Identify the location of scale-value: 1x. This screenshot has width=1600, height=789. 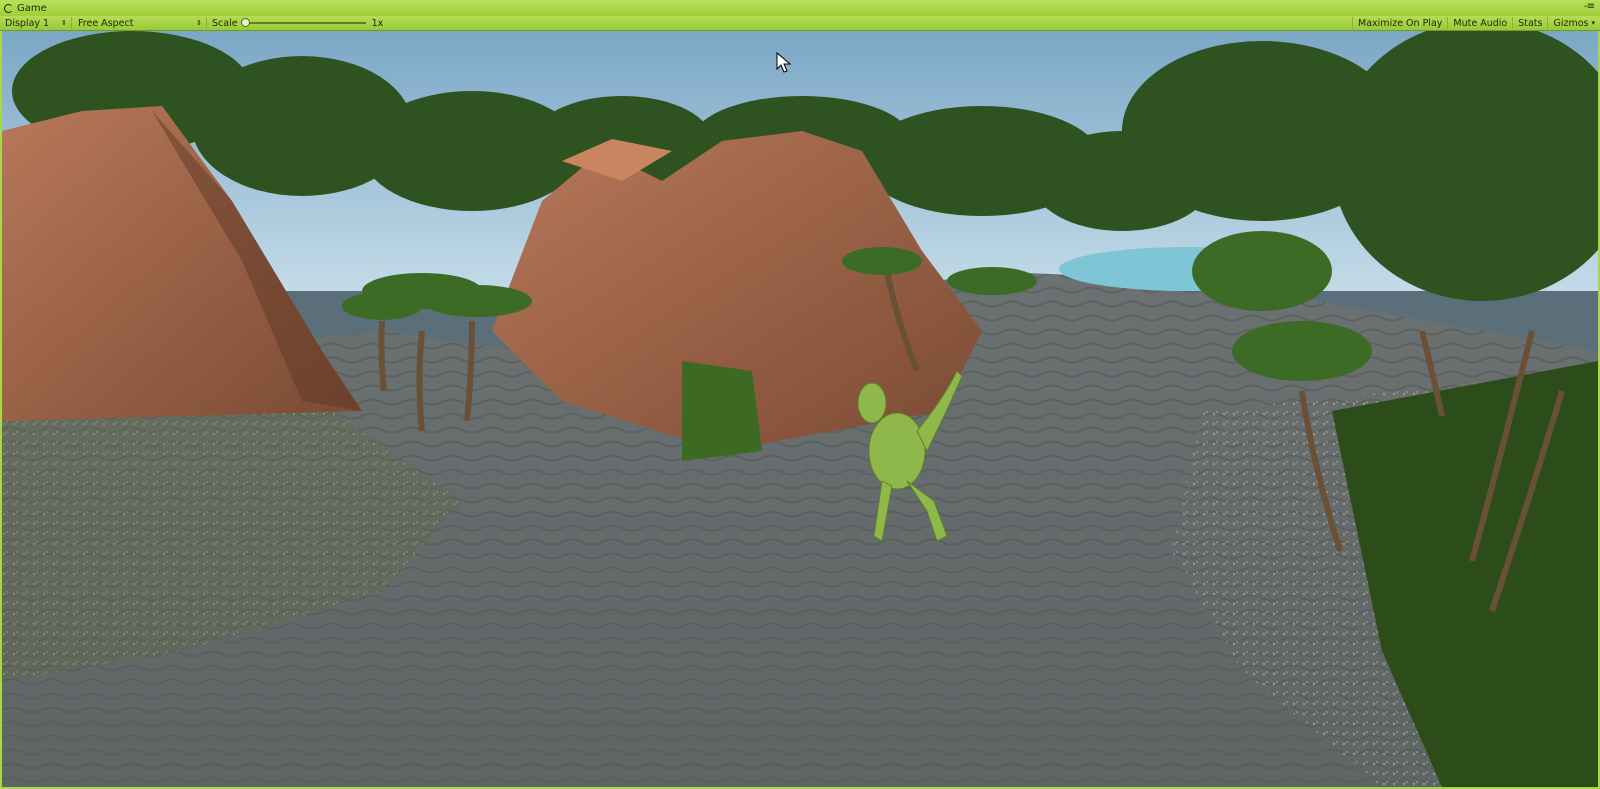
(377, 23).